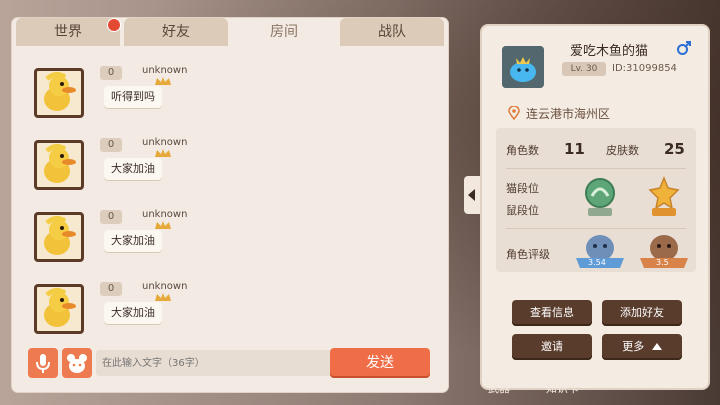 Image resolution: width=720 pixels, height=405 pixels. Describe the element at coordinates (499, 388) in the screenshot. I see `nav-weapons: 武器` at that location.